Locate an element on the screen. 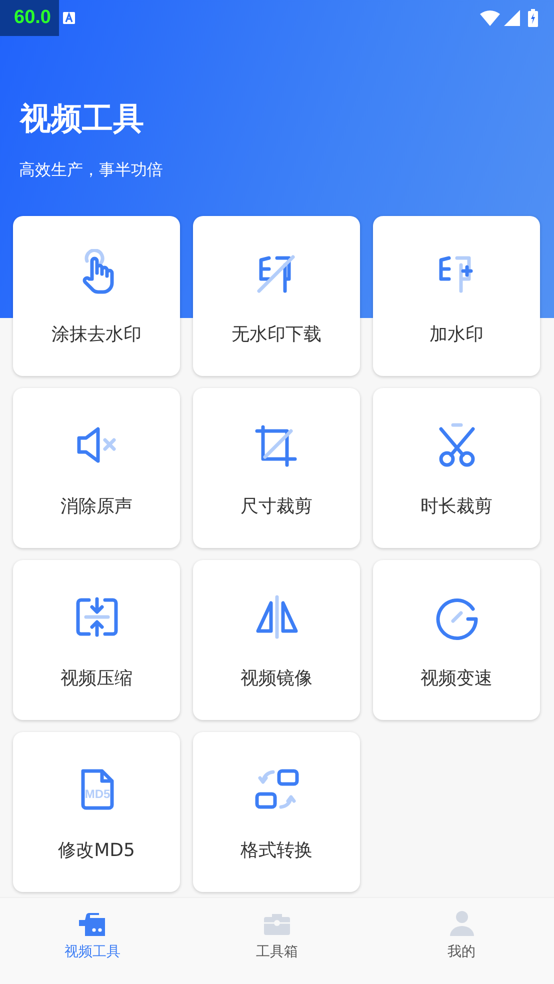 The image size is (554, 984). tool-card: 尺寸裁剪 is located at coordinates (276, 468).